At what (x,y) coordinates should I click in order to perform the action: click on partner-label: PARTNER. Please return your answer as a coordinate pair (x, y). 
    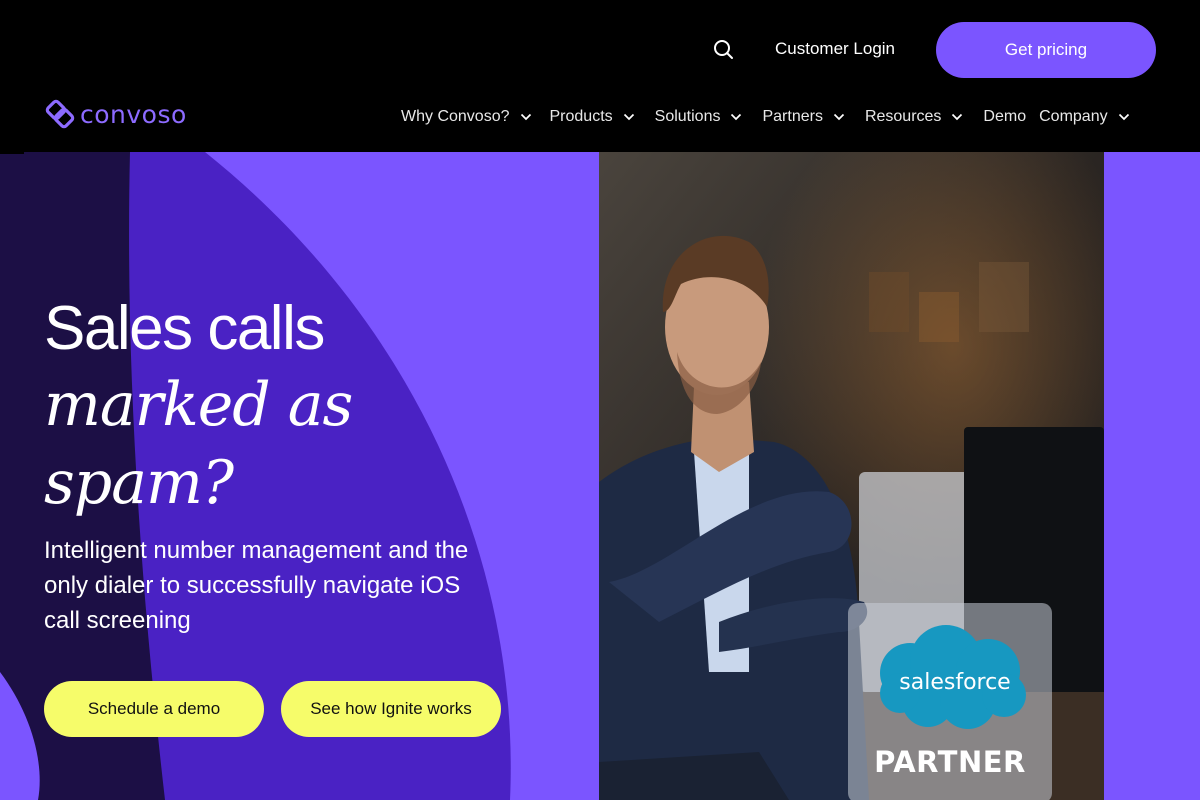
    Looking at the image, I should click on (950, 762).